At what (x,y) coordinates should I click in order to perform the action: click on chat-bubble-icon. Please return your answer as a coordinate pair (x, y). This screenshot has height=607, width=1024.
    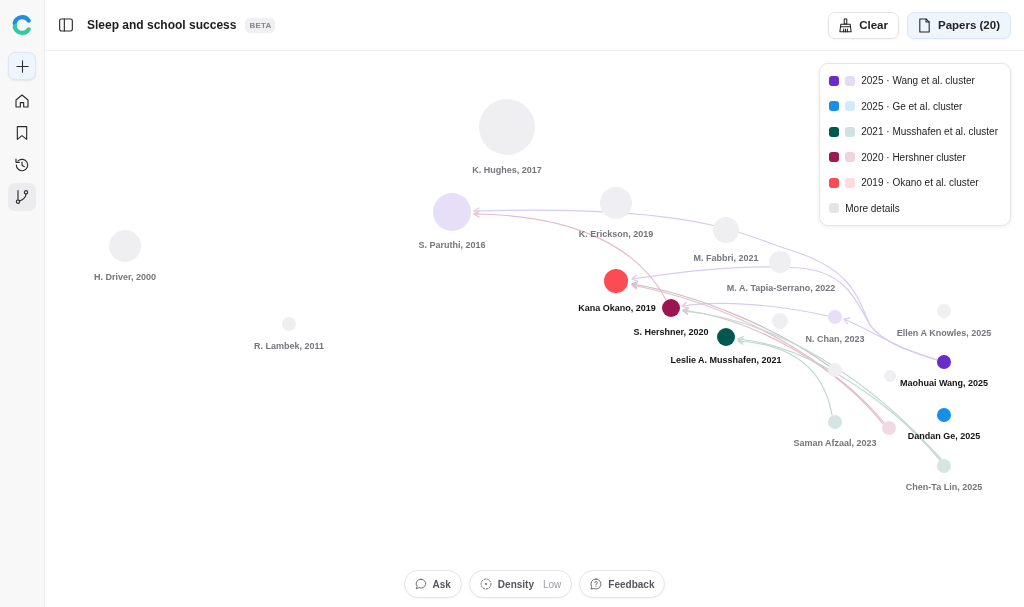
    Looking at the image, I should click on (420, 584).